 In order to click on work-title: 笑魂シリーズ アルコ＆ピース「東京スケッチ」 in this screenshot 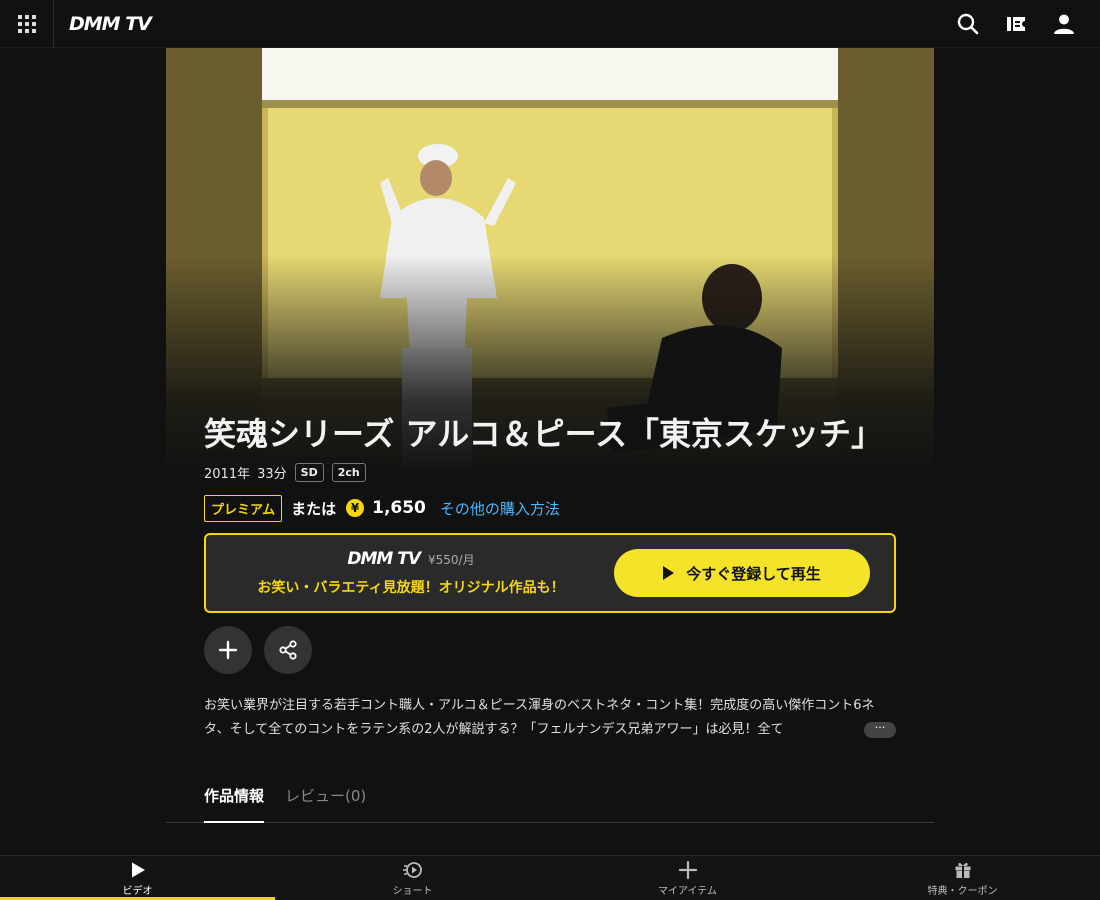, I will do `click(543, 434)`.